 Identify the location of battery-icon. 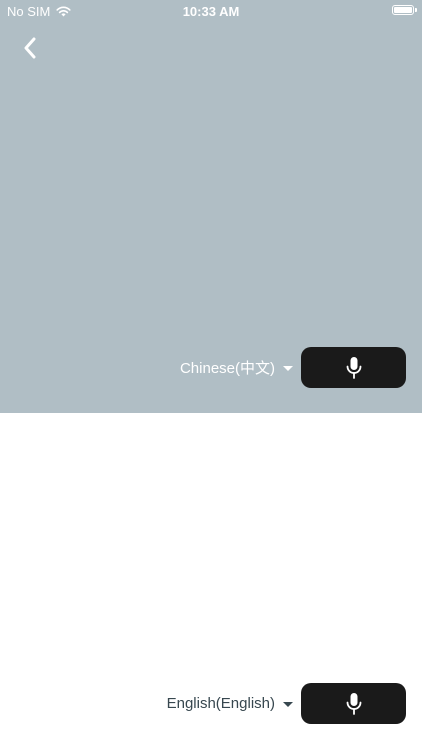
(404, 10).